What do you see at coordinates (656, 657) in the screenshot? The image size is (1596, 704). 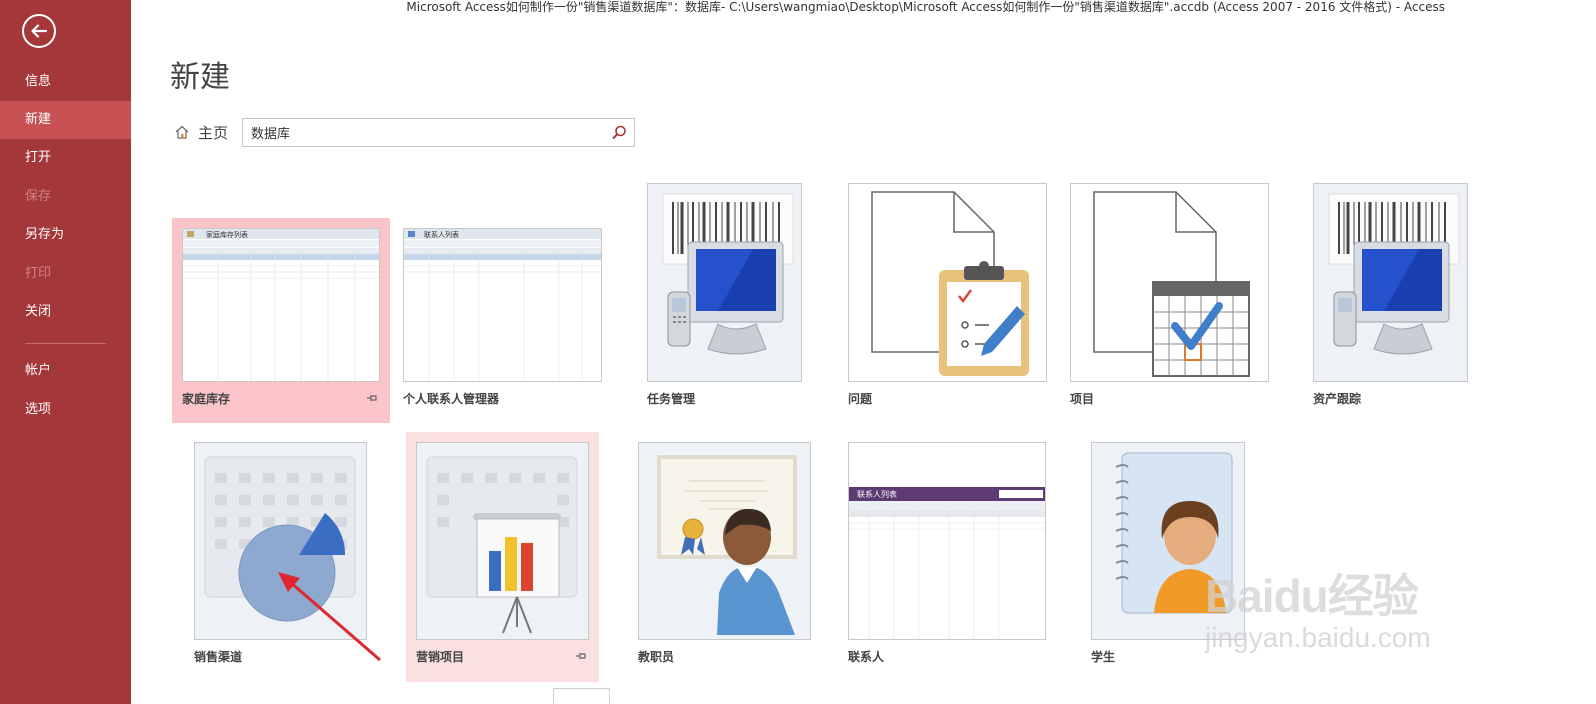 I see `template-label: 教职员` at bounding box center [656, 657].